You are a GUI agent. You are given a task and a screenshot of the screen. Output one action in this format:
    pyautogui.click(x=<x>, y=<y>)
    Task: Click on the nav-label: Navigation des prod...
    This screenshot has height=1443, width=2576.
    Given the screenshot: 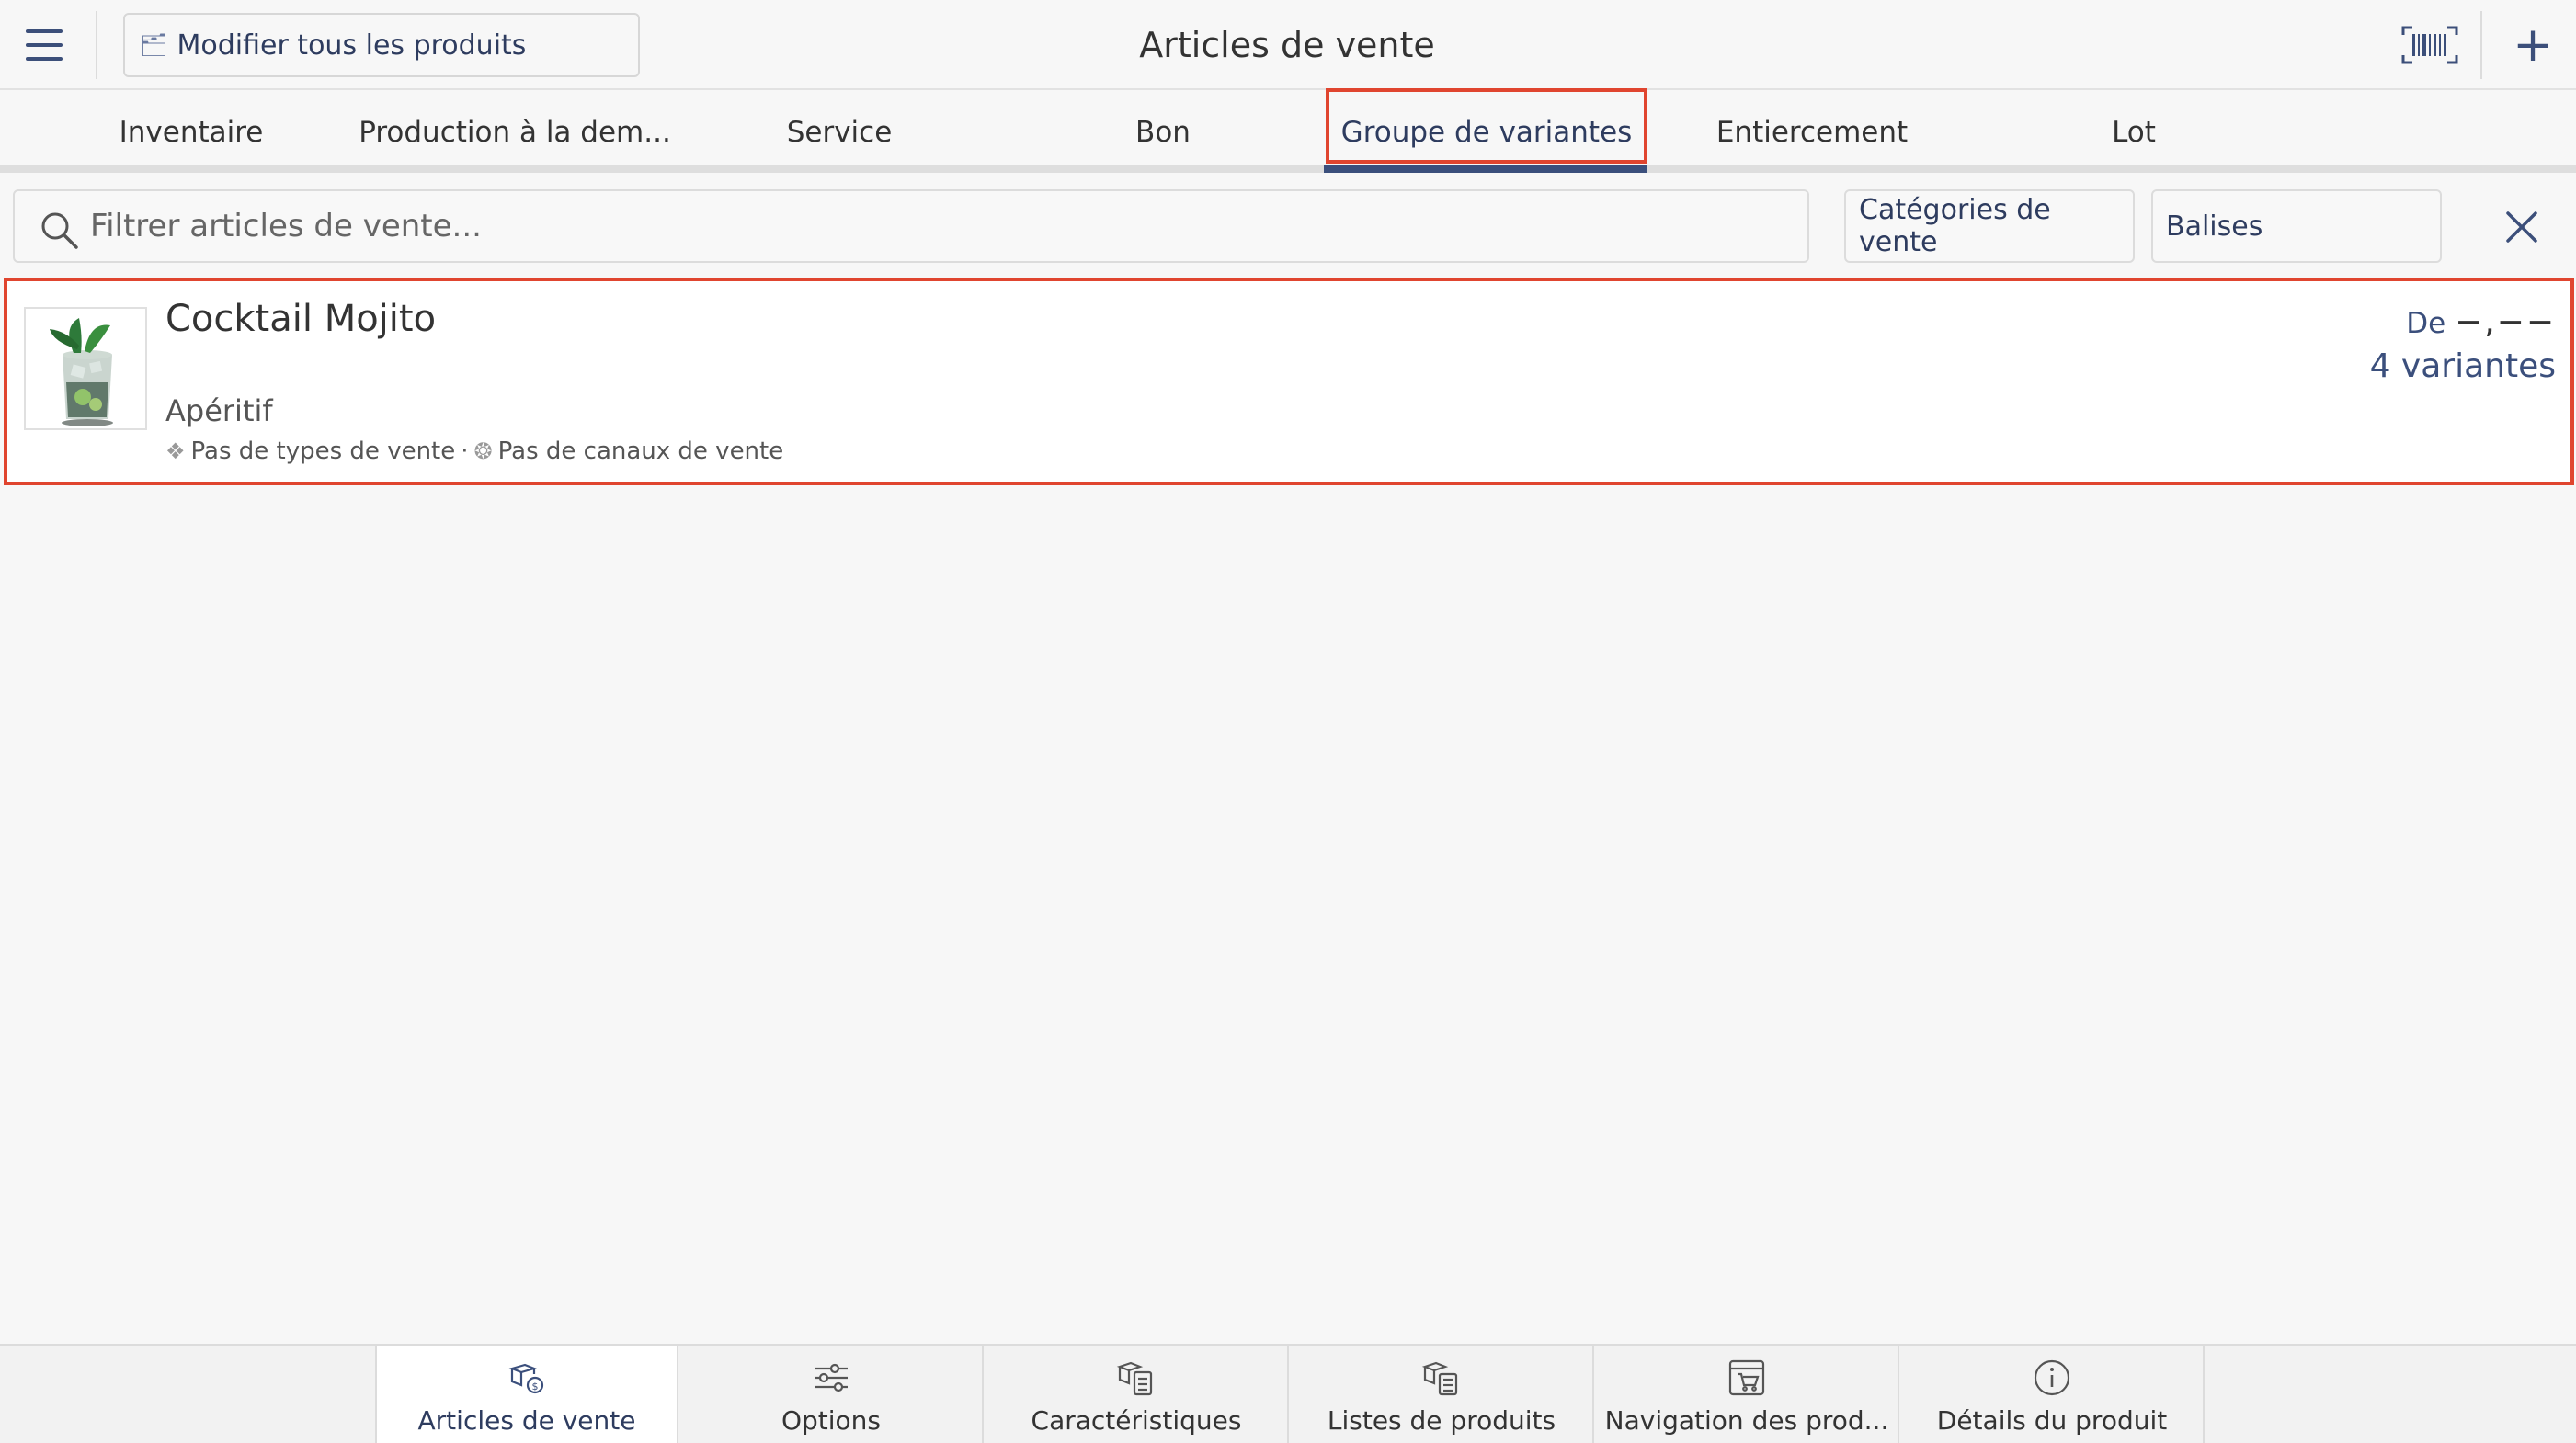 What is the action you would take?
    pyautogui.click(x=1746, y=1420)
    